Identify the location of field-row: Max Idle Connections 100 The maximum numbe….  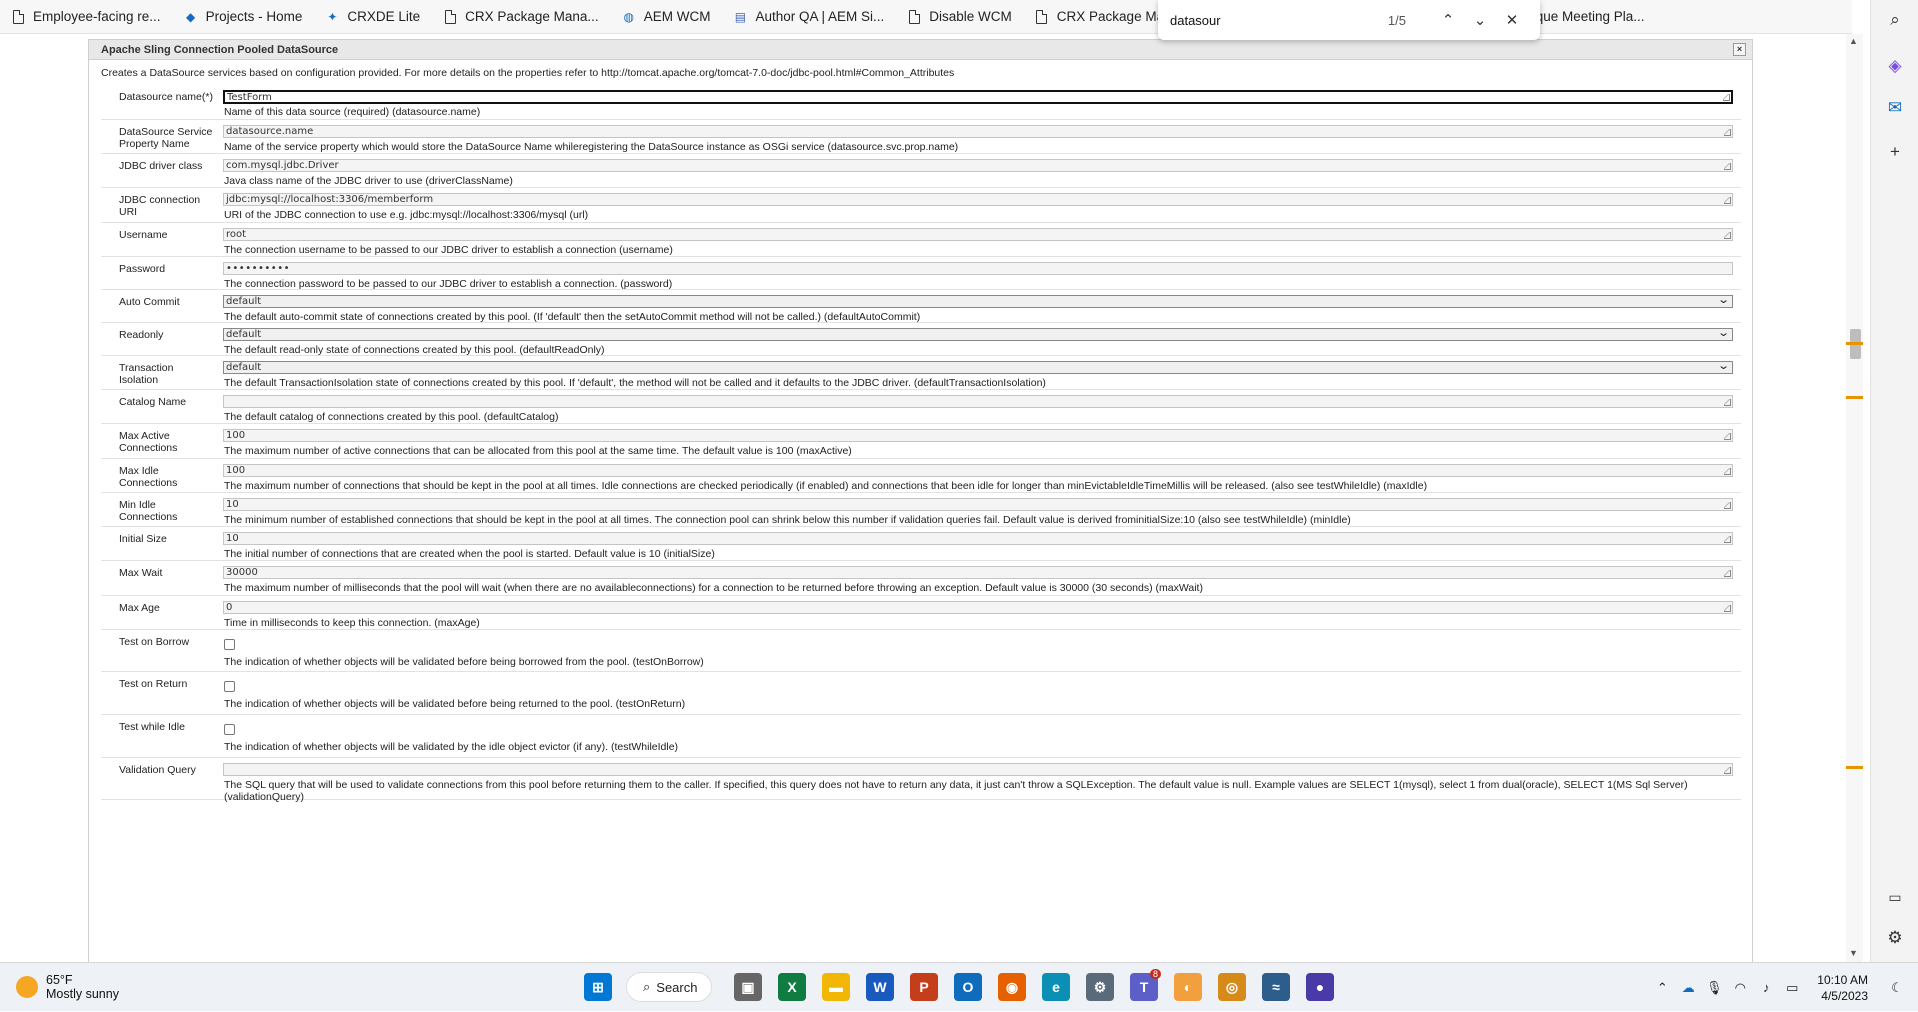
(921, 476).